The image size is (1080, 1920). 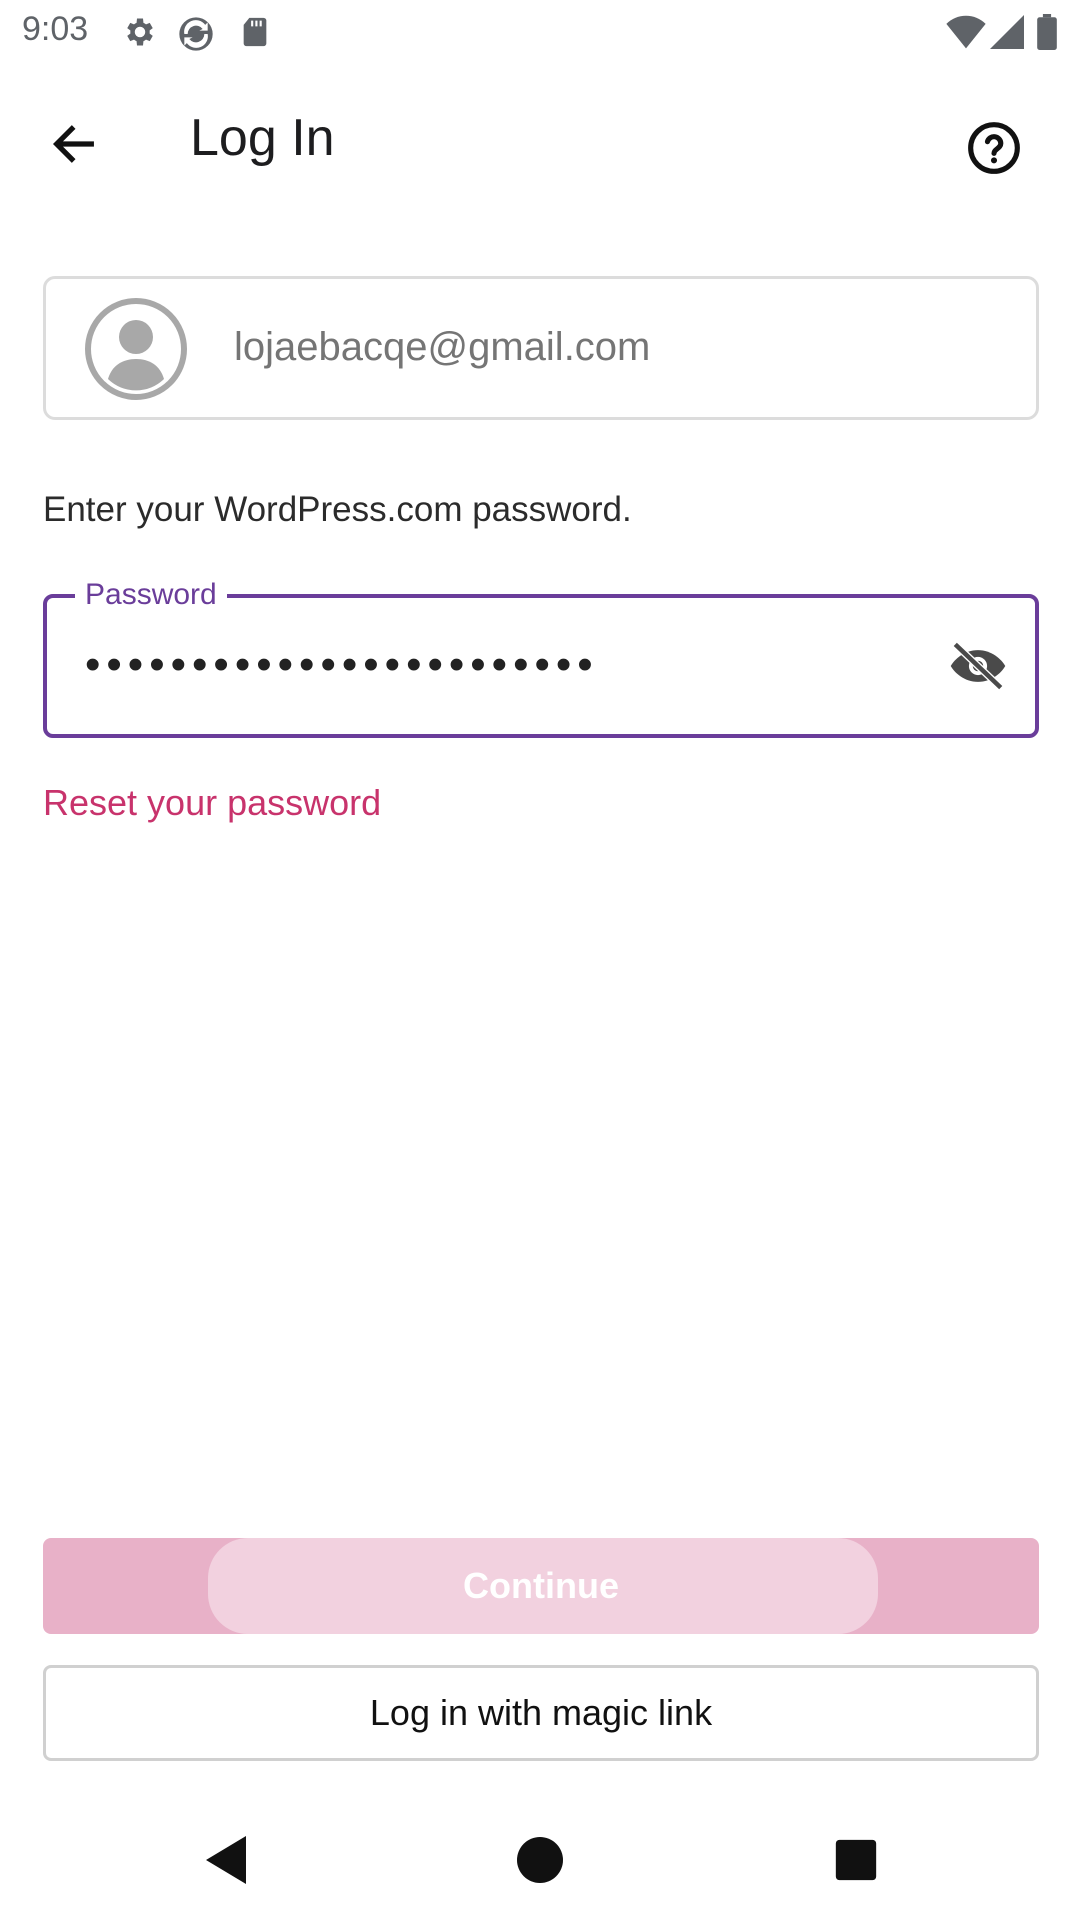 I want to click on app-bar: Log In, so click(x=540, y=139).